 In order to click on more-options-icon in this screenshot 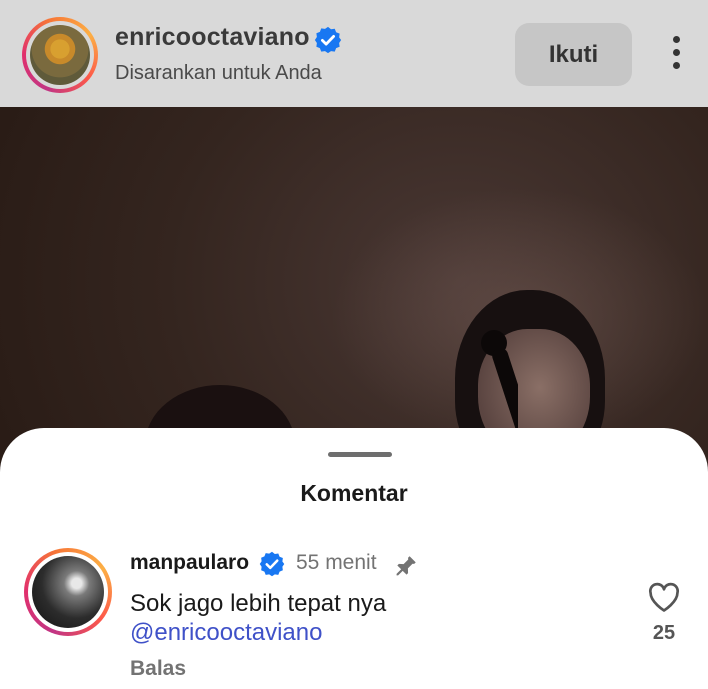, I will do `click(676, 56)`.